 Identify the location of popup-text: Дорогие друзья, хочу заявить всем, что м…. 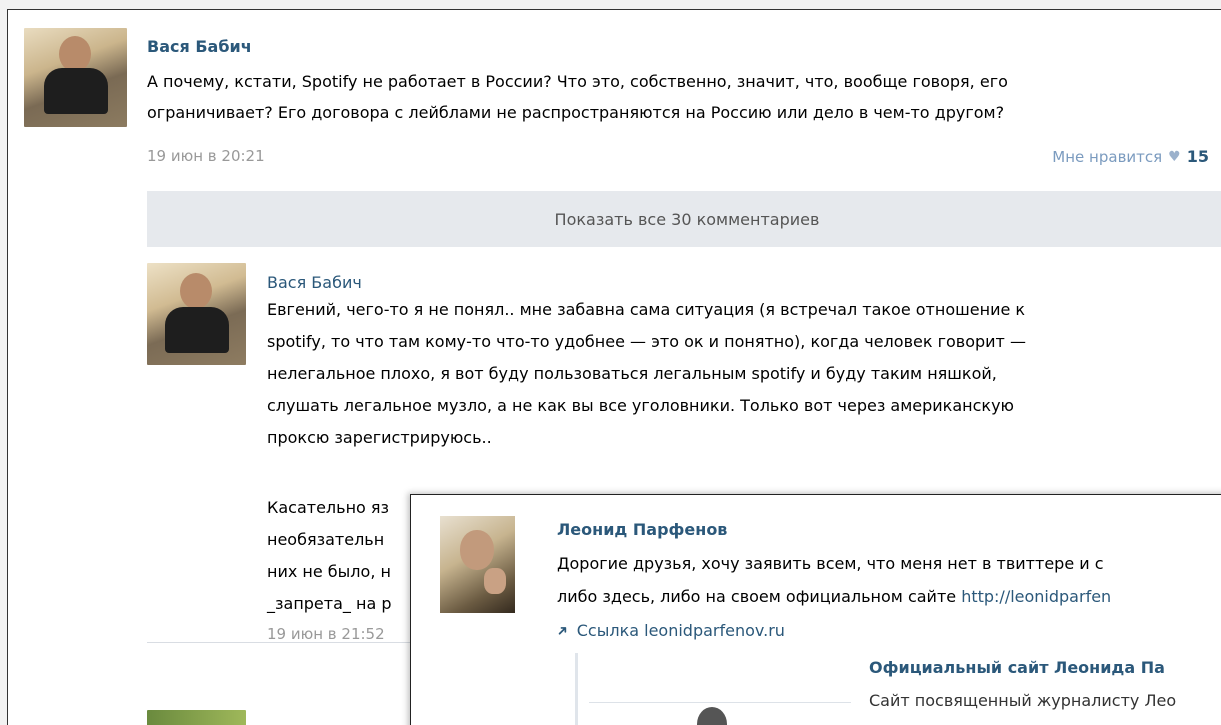
(834, 580).